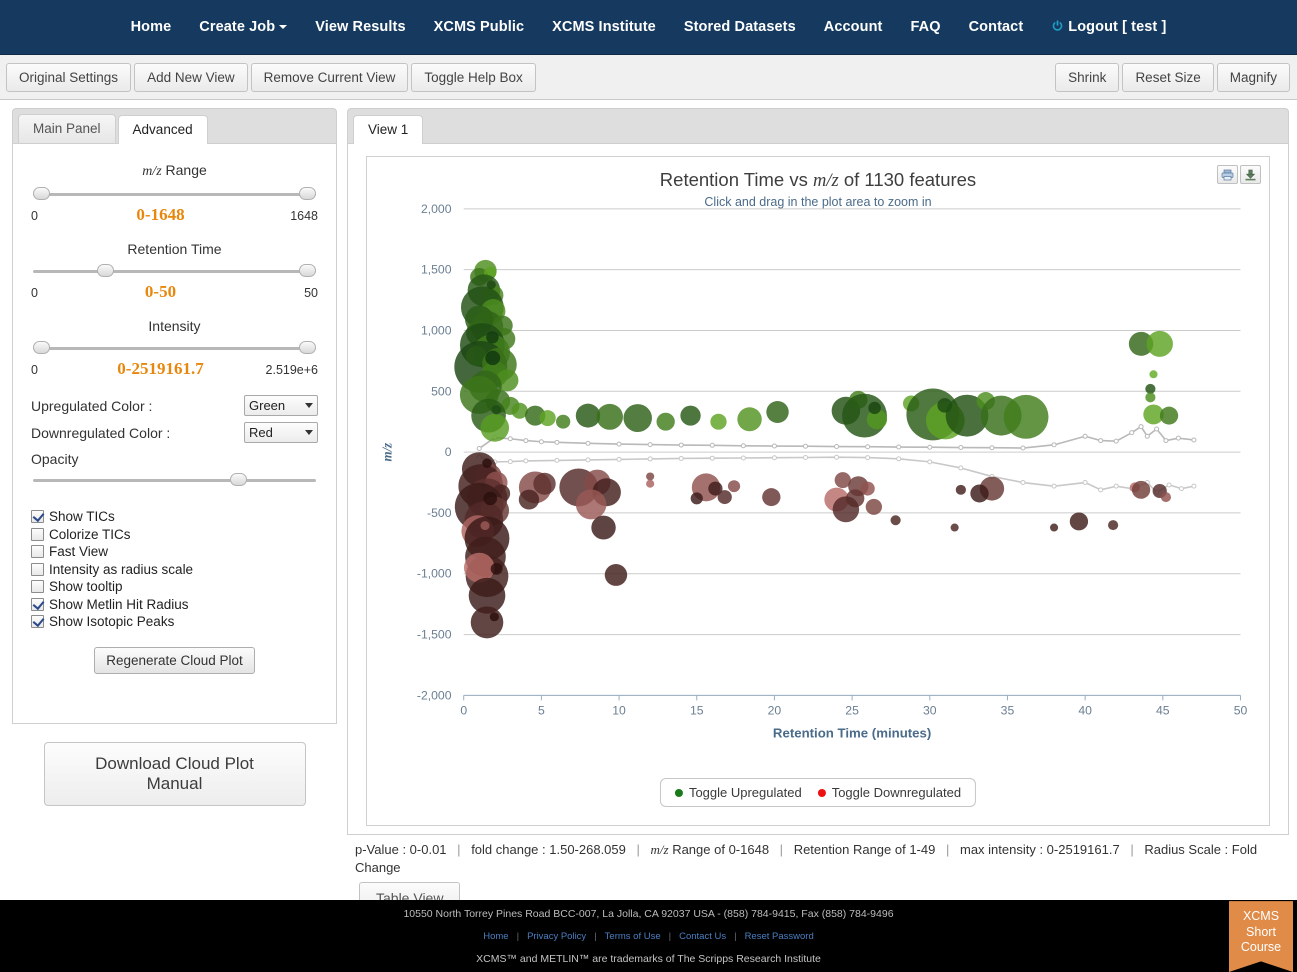  What do you see at coordinates (473, 77) in the screenshot?
I see `toggle-help-box-button: Toggle Help Box` at bounding box center [473, 77].